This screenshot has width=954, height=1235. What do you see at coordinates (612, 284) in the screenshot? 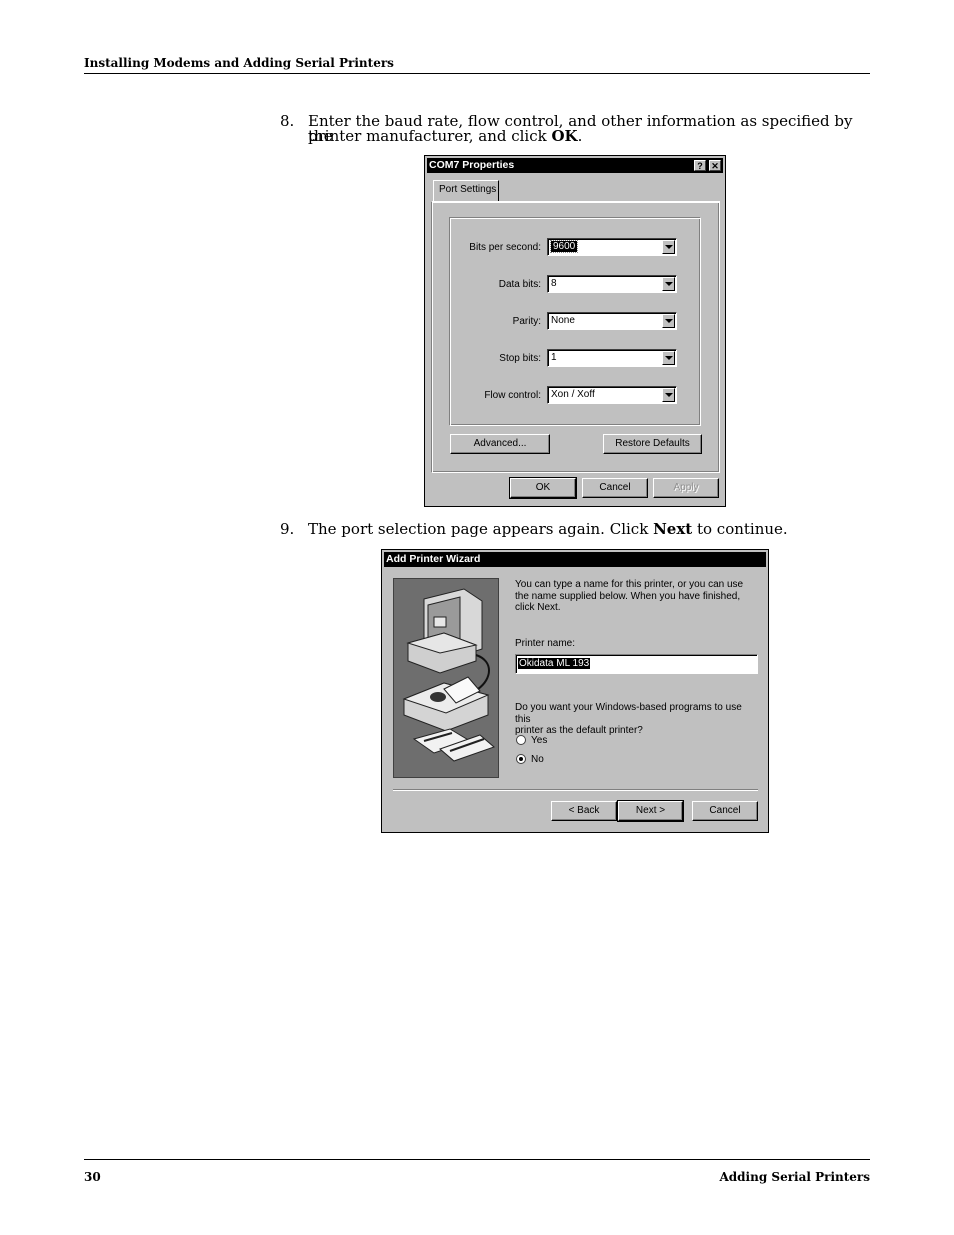
I see `data-bits-select: 8` at bounding box center [612, 284].